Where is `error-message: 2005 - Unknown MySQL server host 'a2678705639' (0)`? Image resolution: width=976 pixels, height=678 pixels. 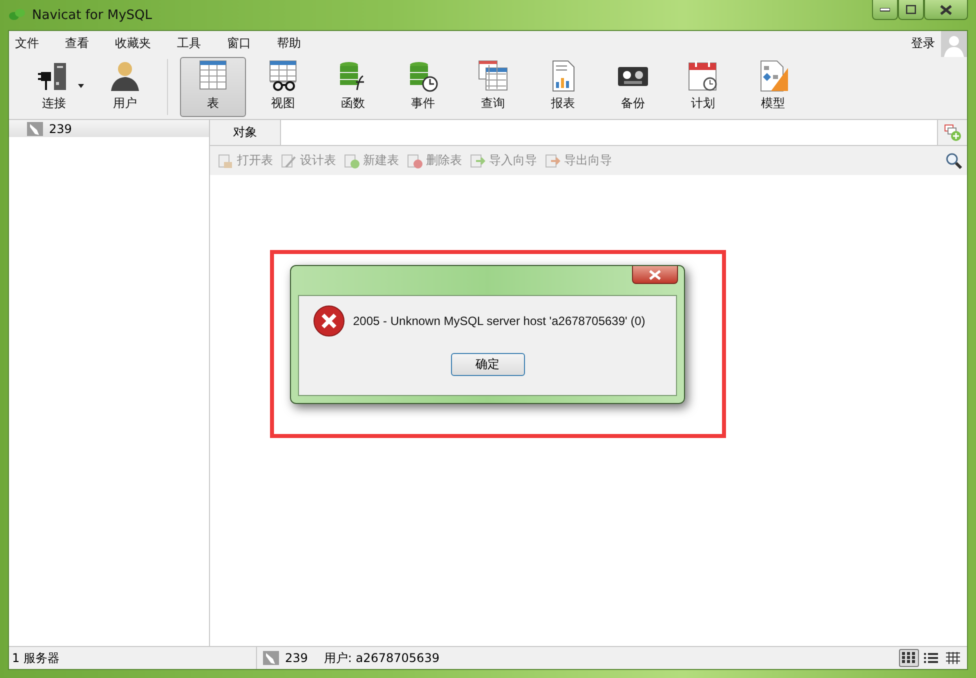 error-message: 2005 - Unknown MySQL server host 'a2678705639' (0) is located at coordinates (499, 321).